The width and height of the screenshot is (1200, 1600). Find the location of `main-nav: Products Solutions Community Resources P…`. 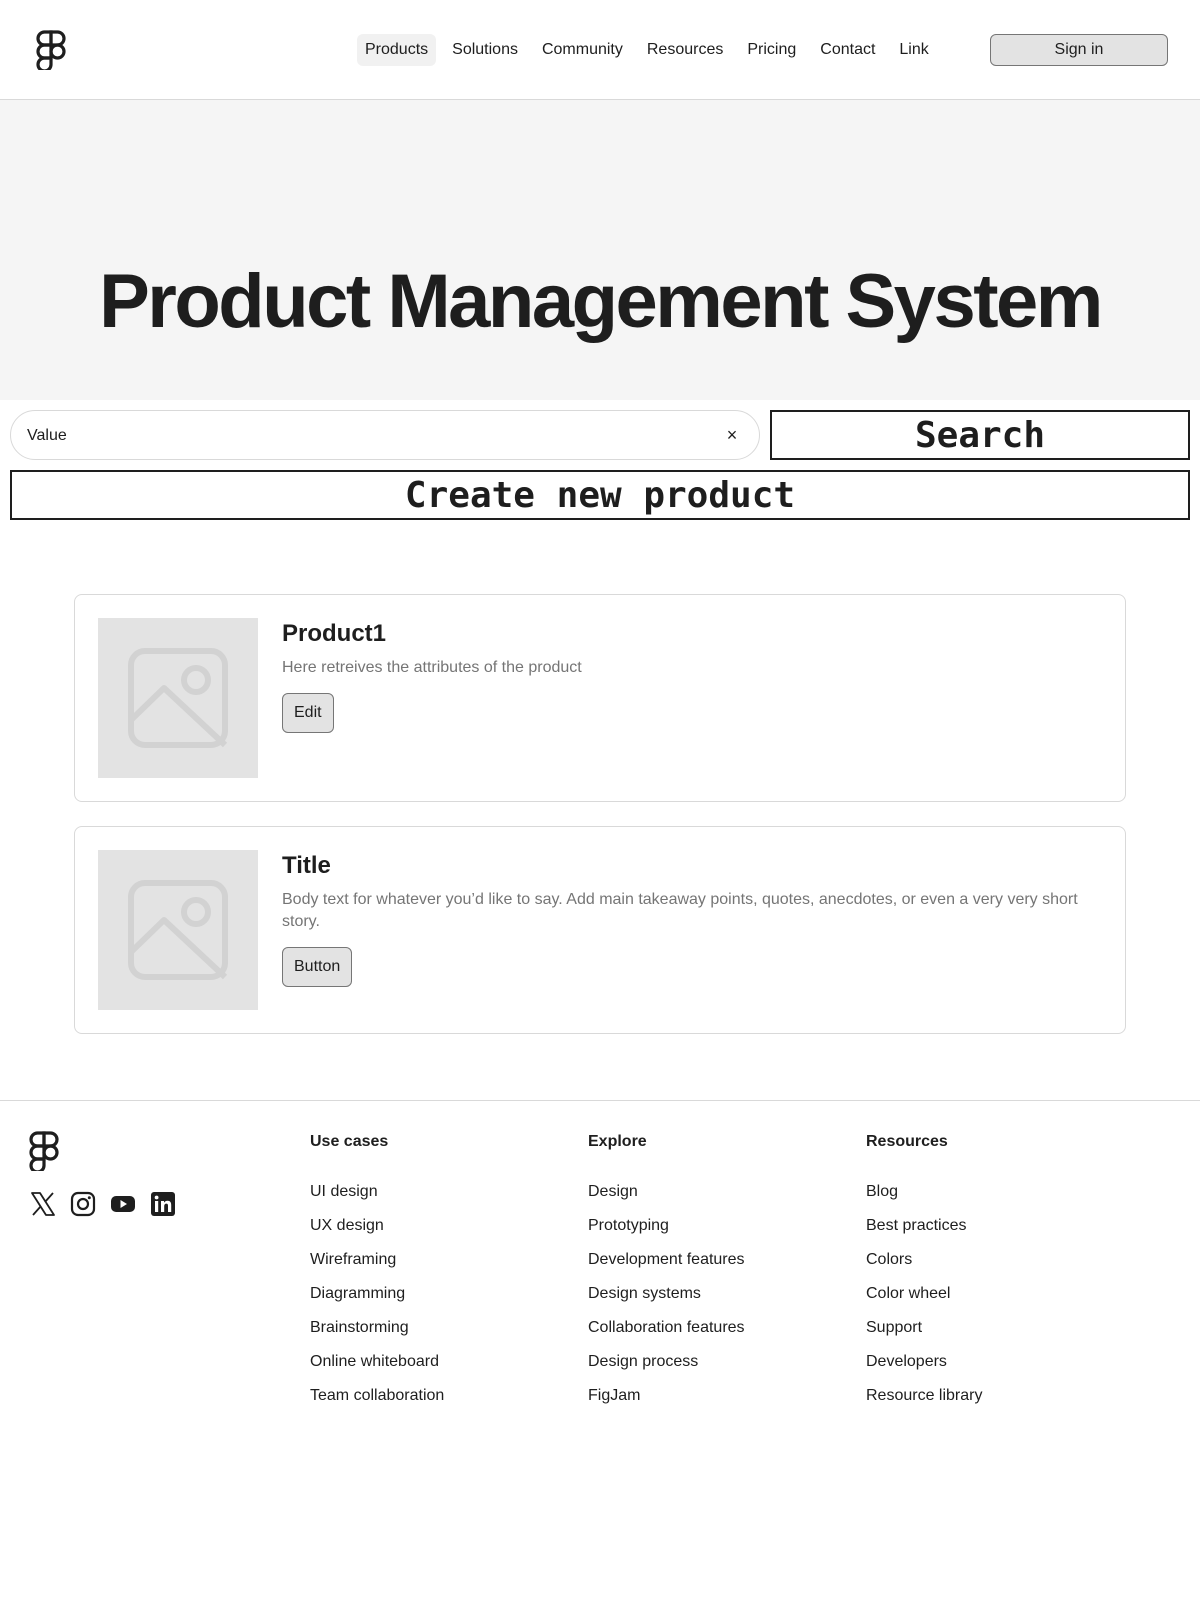

main-nav: Products Solutions Community Resources P… is located at coordinates (651, 50).